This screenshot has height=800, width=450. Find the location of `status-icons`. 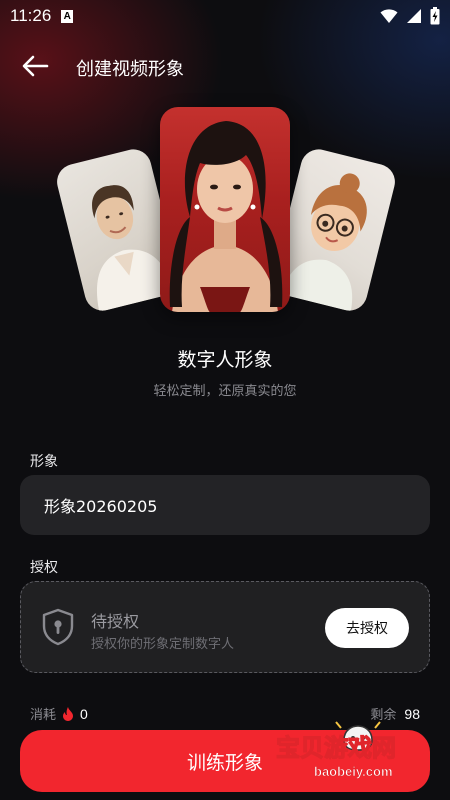

status-icons is located at coordinates (410, 16).